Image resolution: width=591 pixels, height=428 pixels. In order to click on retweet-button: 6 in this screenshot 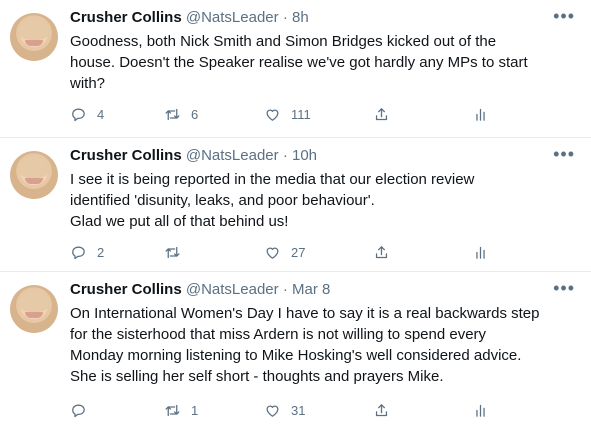, I will do `click(182, 114)`.